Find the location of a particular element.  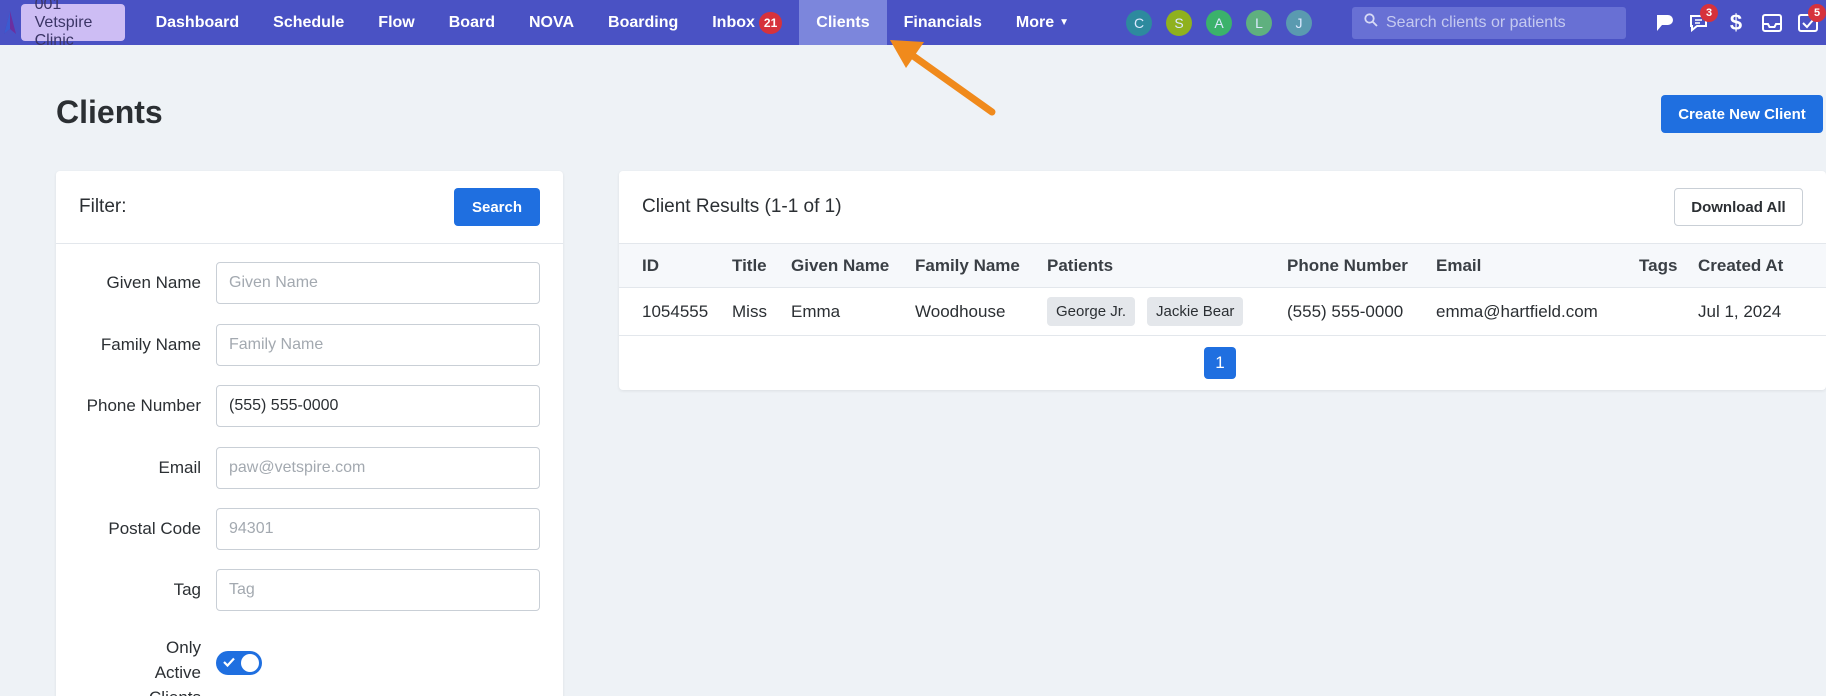

dollar-icon: $ is located at coordinates (1736, 22).